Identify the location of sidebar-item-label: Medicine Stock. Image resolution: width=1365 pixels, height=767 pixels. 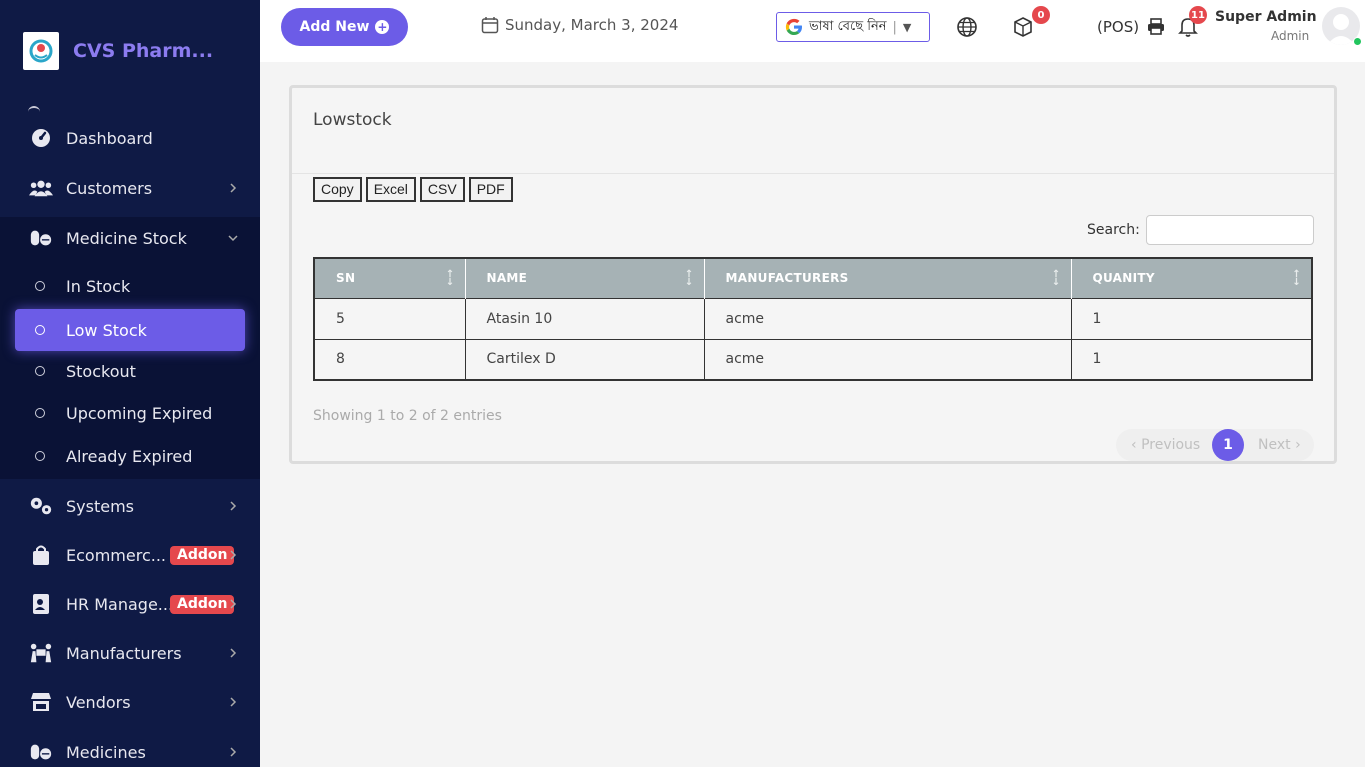
(126, 238).